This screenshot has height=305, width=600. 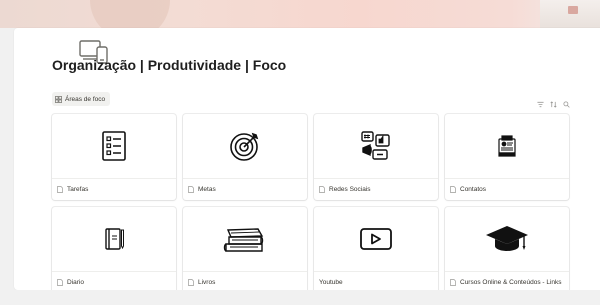 I want to click on sort-icon, so click(x=553, y=101).